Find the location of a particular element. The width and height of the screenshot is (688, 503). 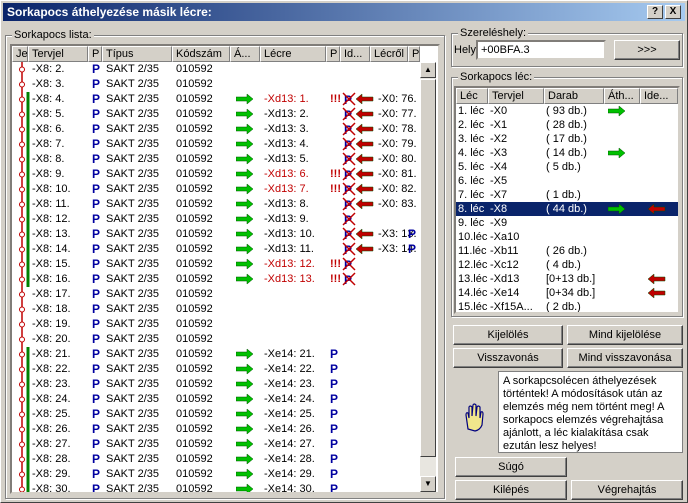

table-row: -X8: 12. P SAKT 2/35 010592 -Xd13: 9. P is located at coordinates (215, 219).